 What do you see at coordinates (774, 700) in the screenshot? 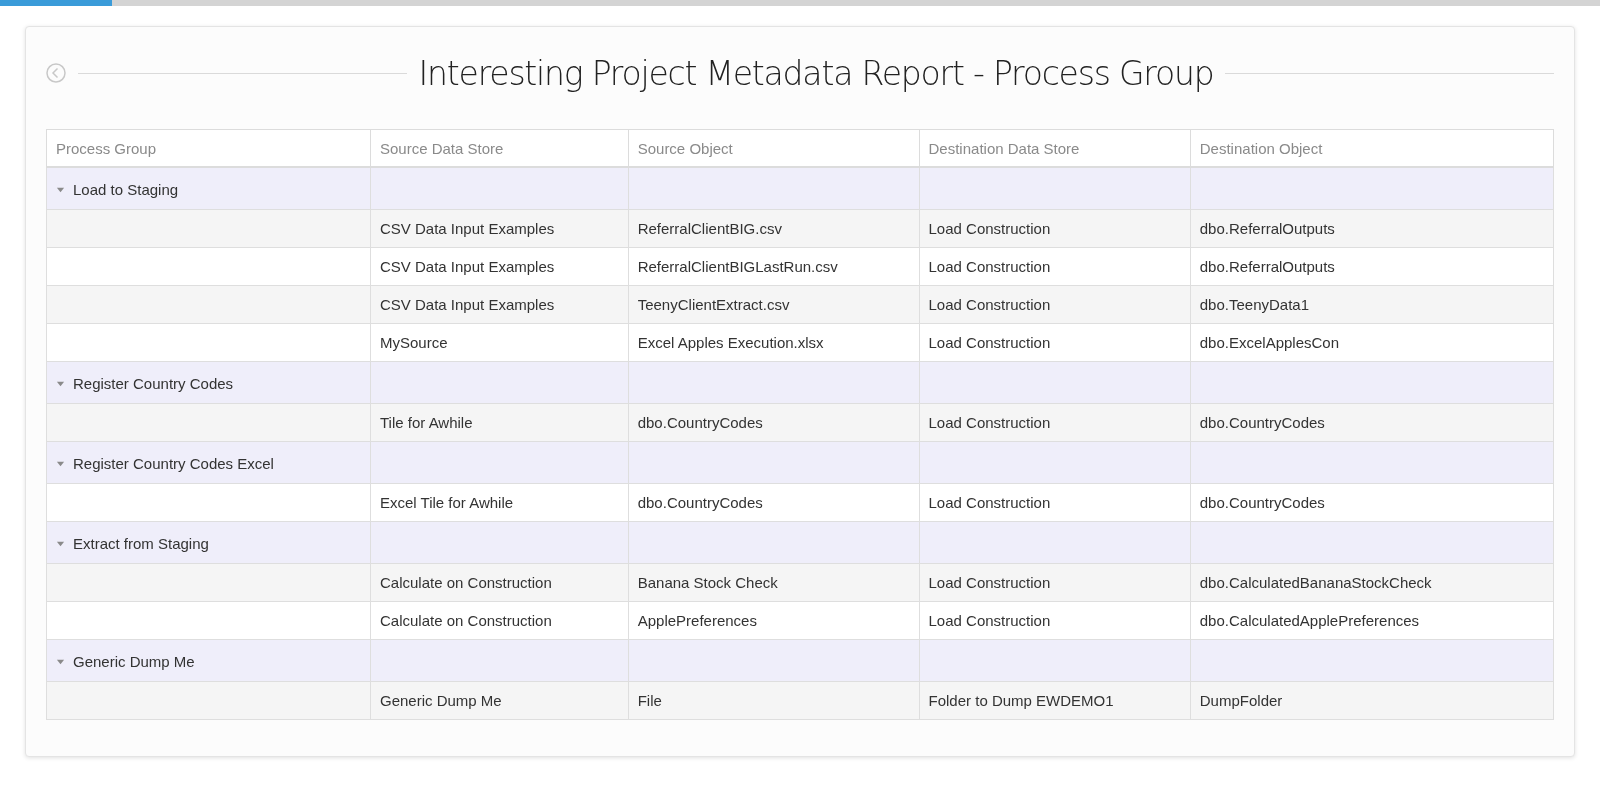
I see `table-cell: File` at bounding box center [774, 700].